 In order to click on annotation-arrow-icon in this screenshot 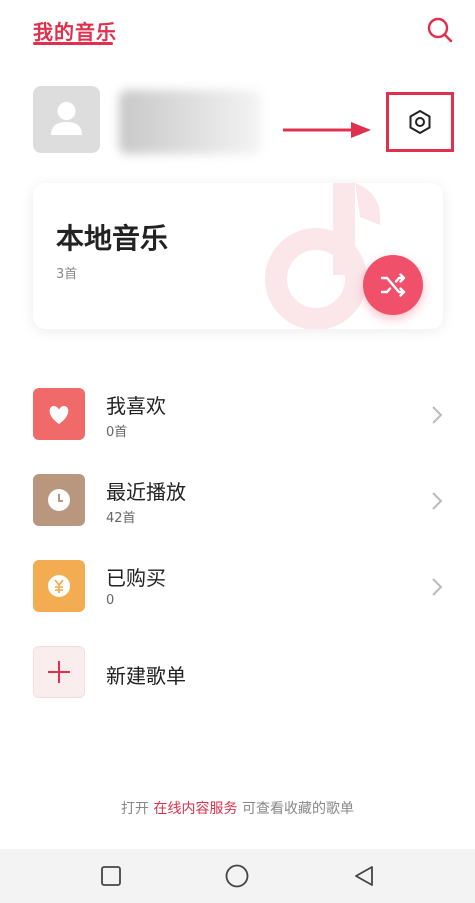, I will do `click(327, 130)`.